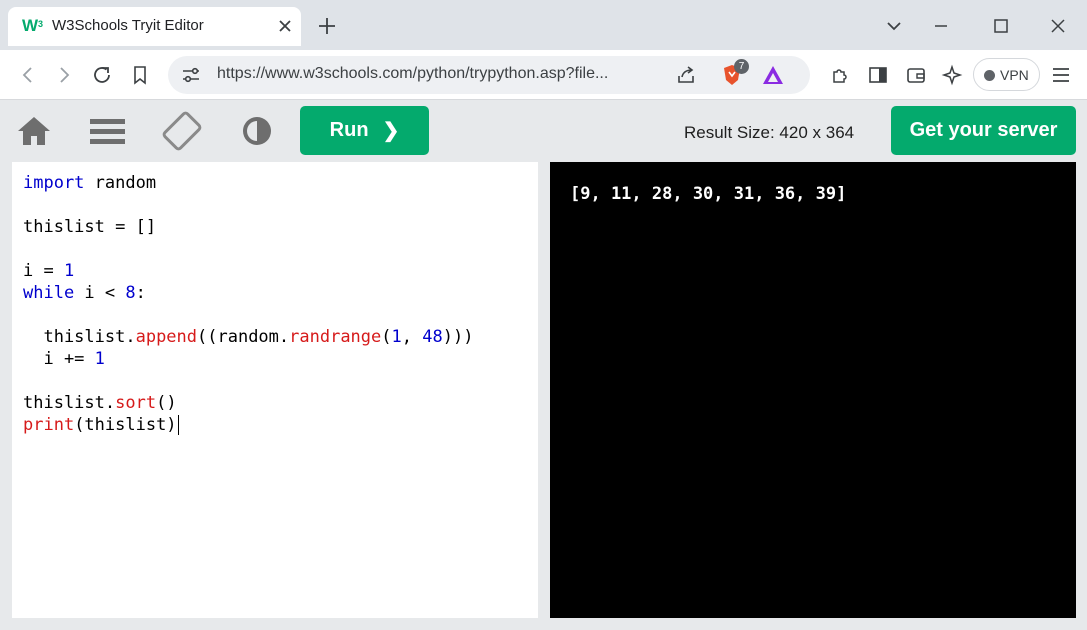  Describe the element at coordinates (166, 337) in the screenshot. I see `code-token: append` at that location.